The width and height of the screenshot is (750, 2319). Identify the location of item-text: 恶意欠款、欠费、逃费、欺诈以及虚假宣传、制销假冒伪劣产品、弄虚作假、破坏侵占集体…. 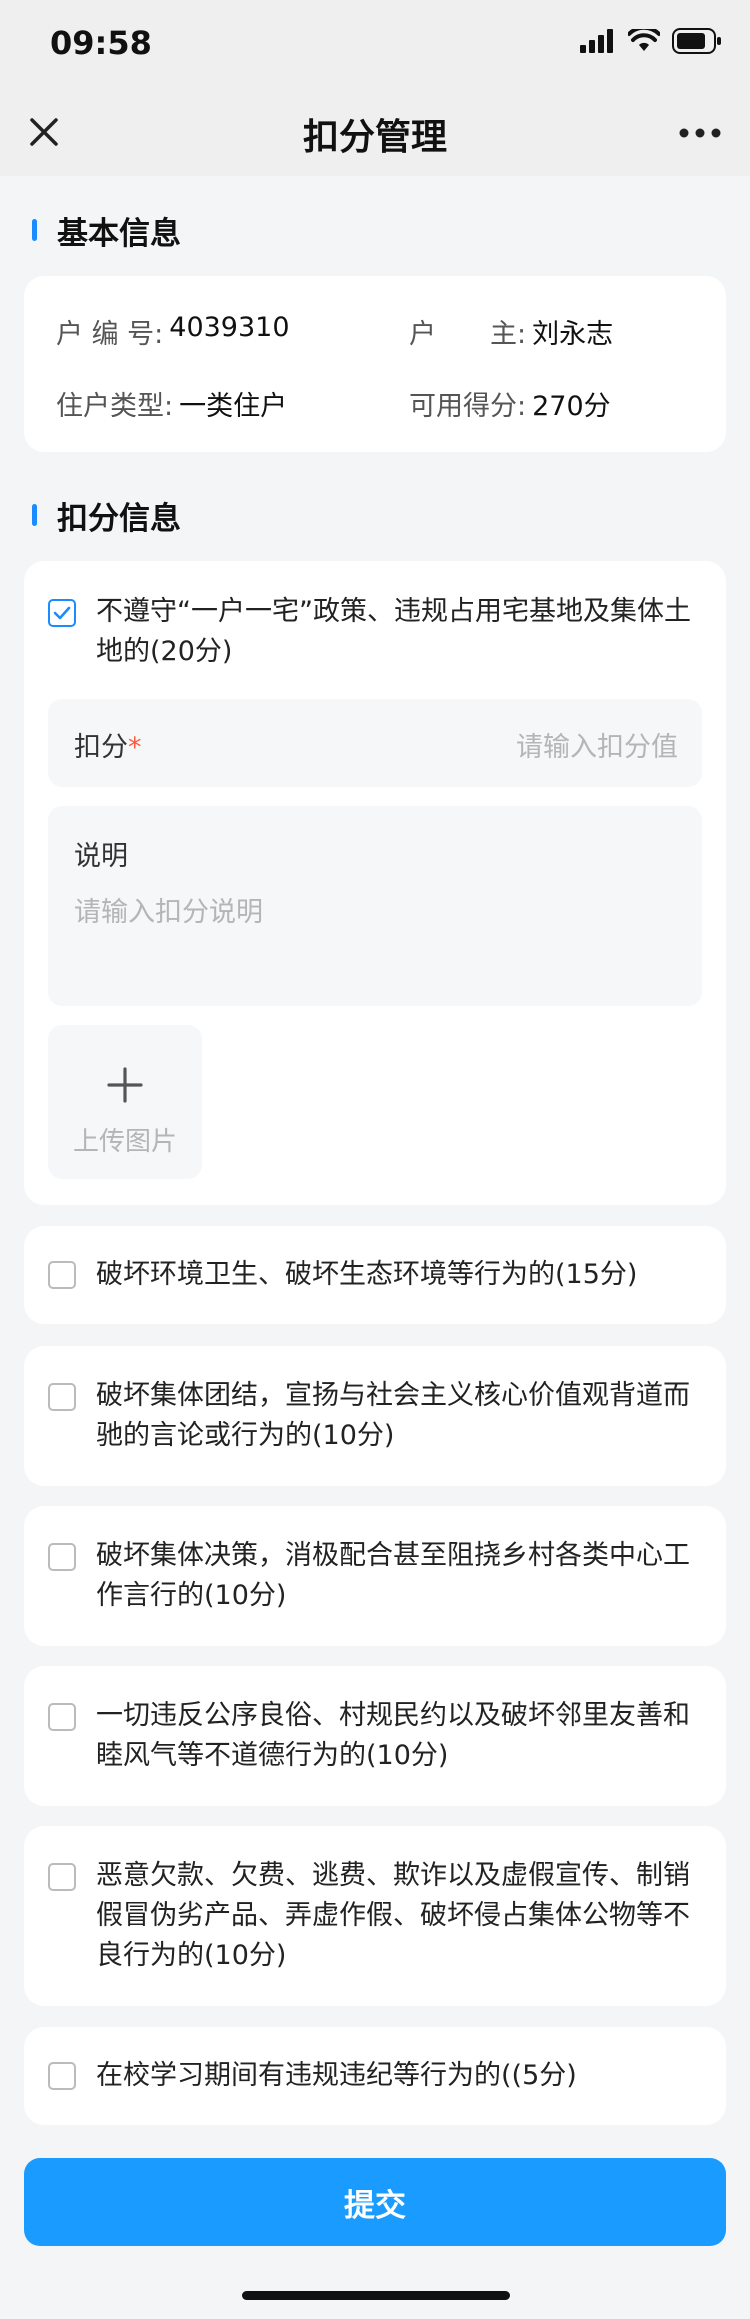
(393, 1915).